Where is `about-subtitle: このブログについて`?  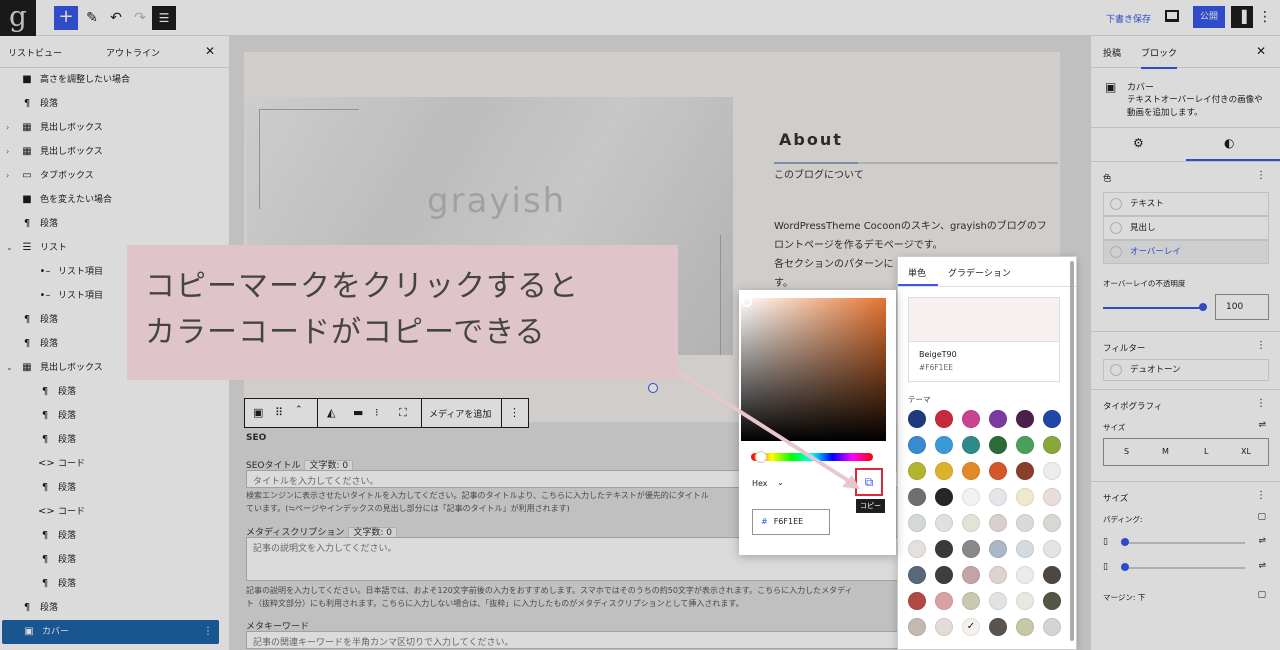
about-subtitle: このブログについて is located at coordinates (819, 175).